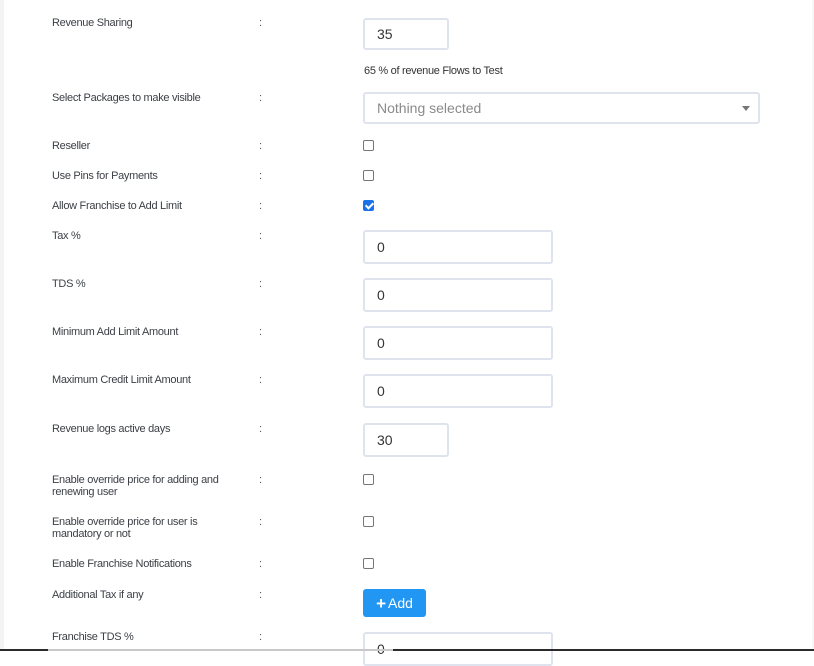  What do you see at coordinates (122, 564) in the screenshot?
I see `franchise-notifications-label: Enable Franchise Notifications` at bounding box center [122, 564].